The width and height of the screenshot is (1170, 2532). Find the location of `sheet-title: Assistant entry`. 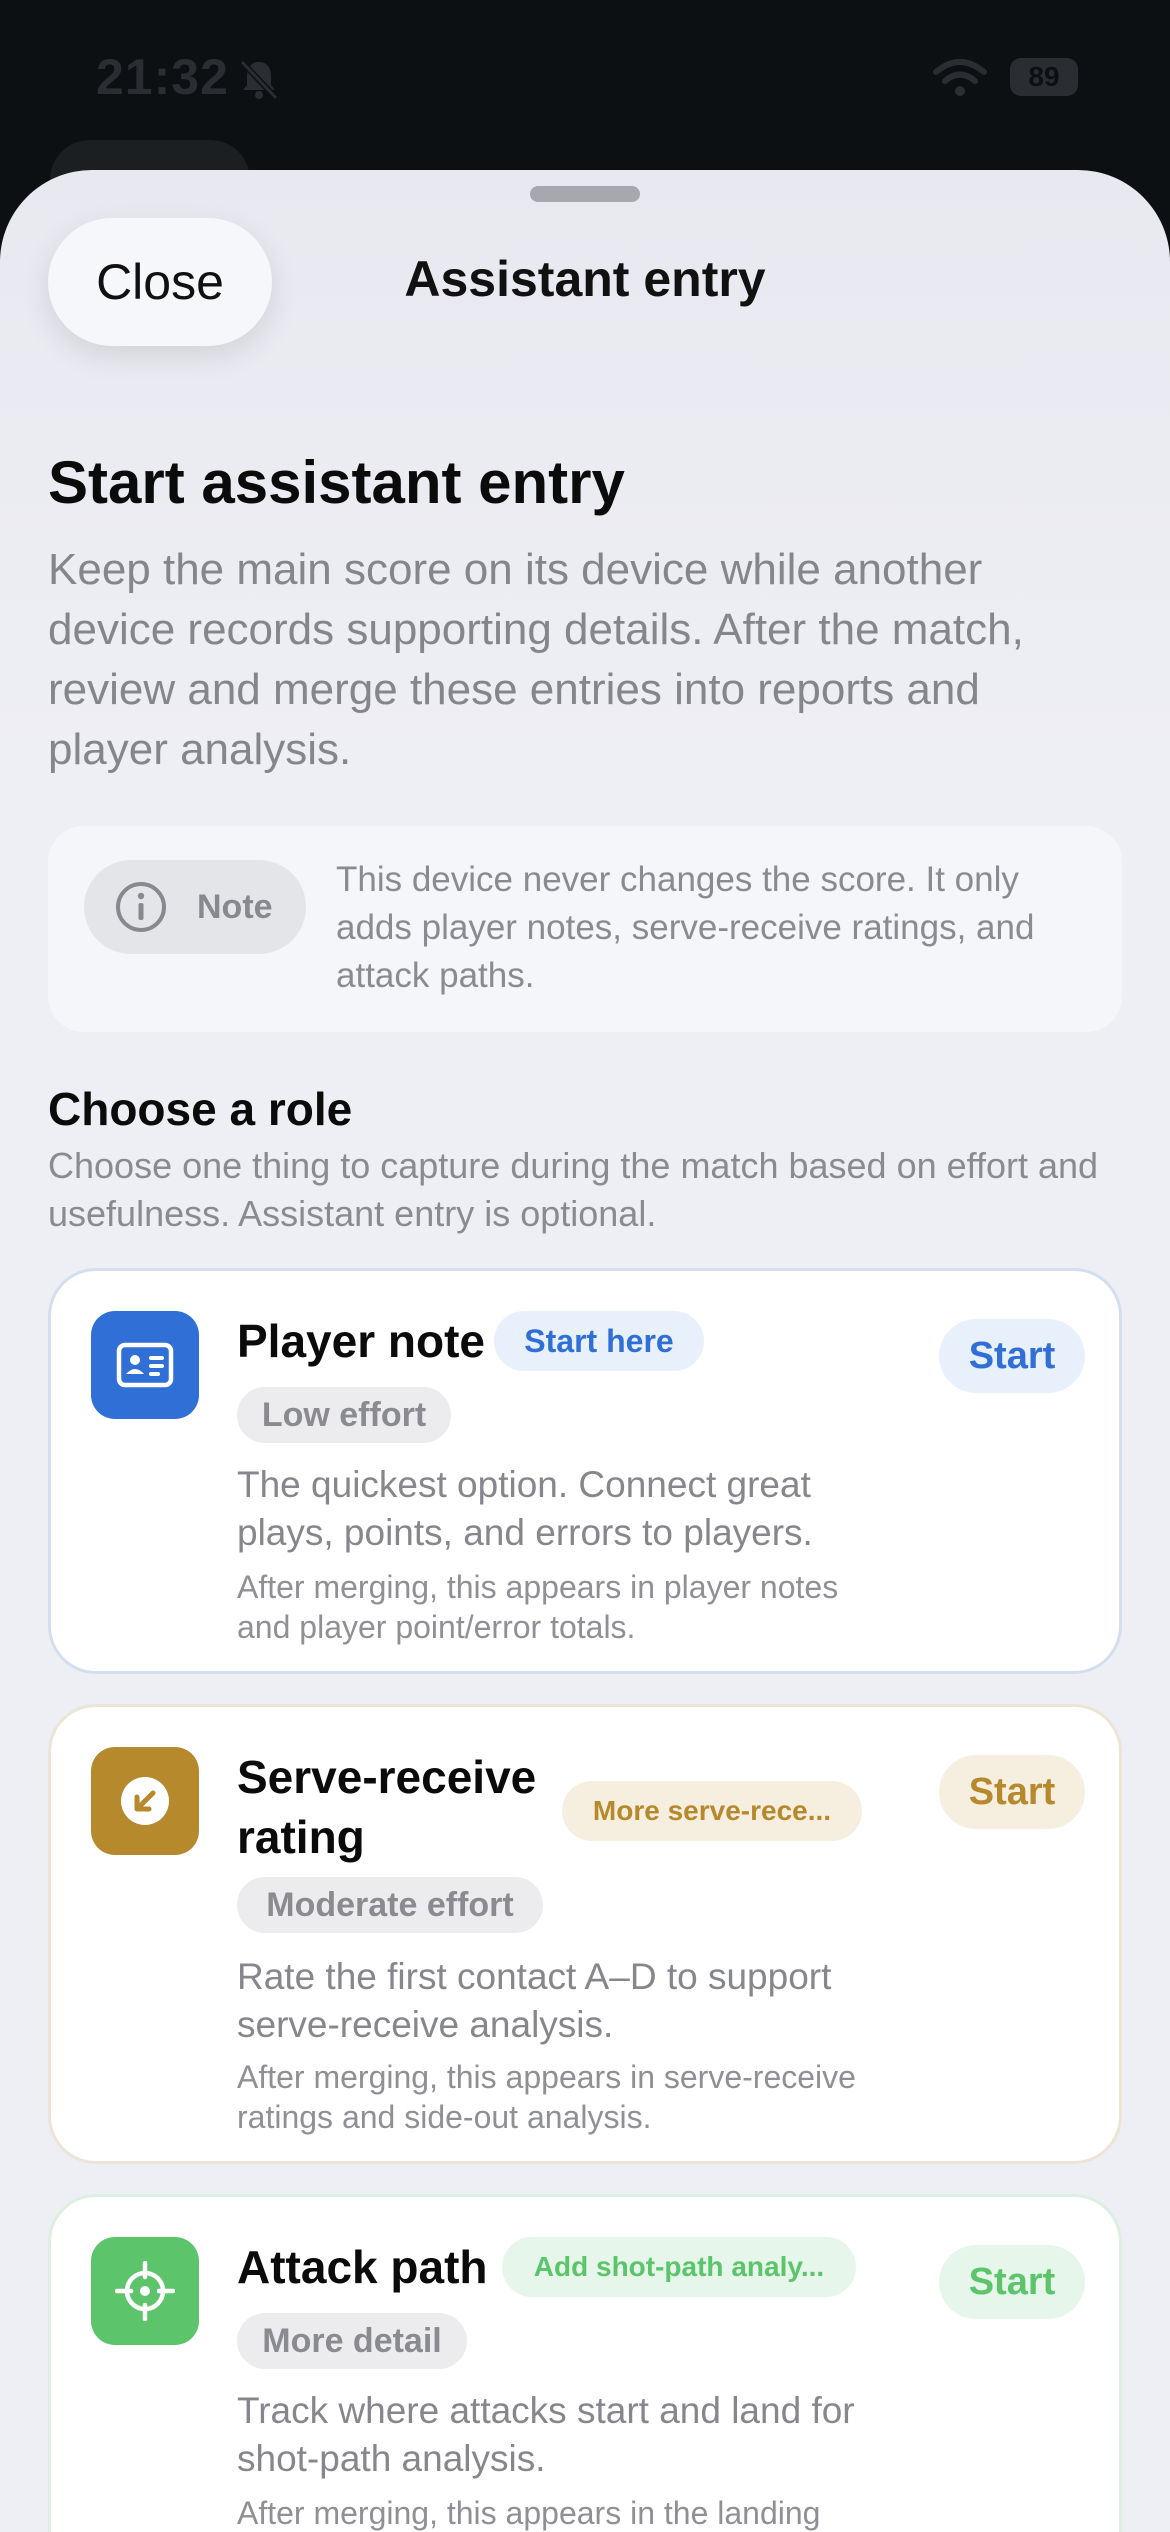

sheet-title: Assistant entry is located at coordinates (585, 279).